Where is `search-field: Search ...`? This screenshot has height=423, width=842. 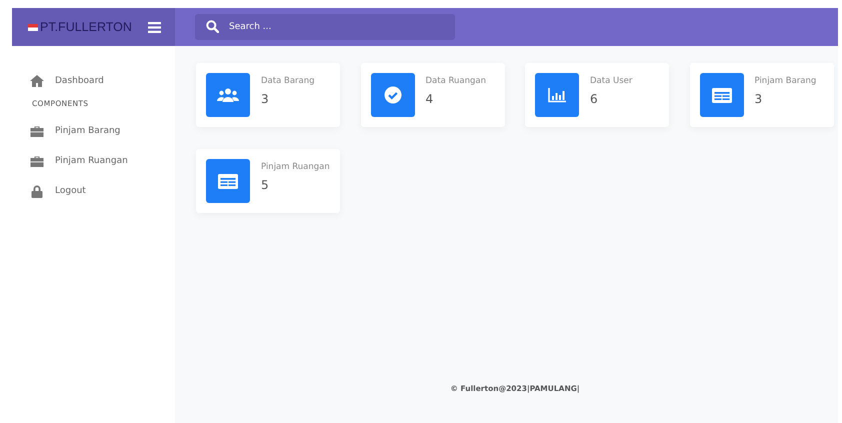 search-field: Search ... is located at coordinates (325, 27).